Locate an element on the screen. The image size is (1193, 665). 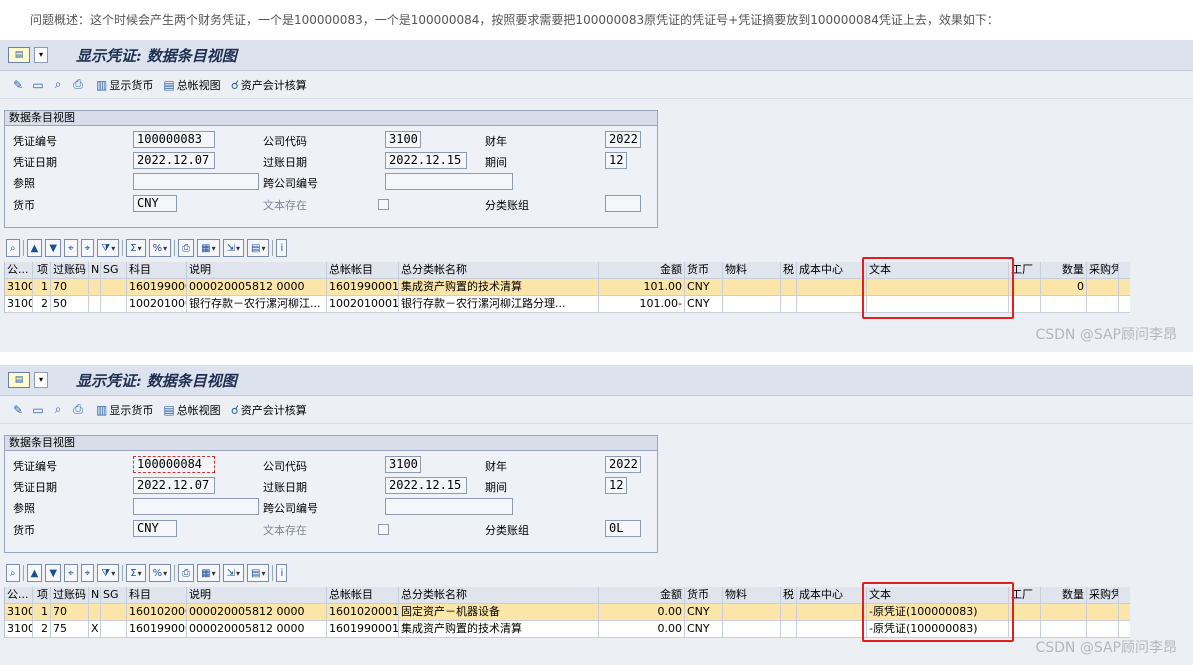
column-header: 总分类帐名称 is located at coordinates (499, 595).